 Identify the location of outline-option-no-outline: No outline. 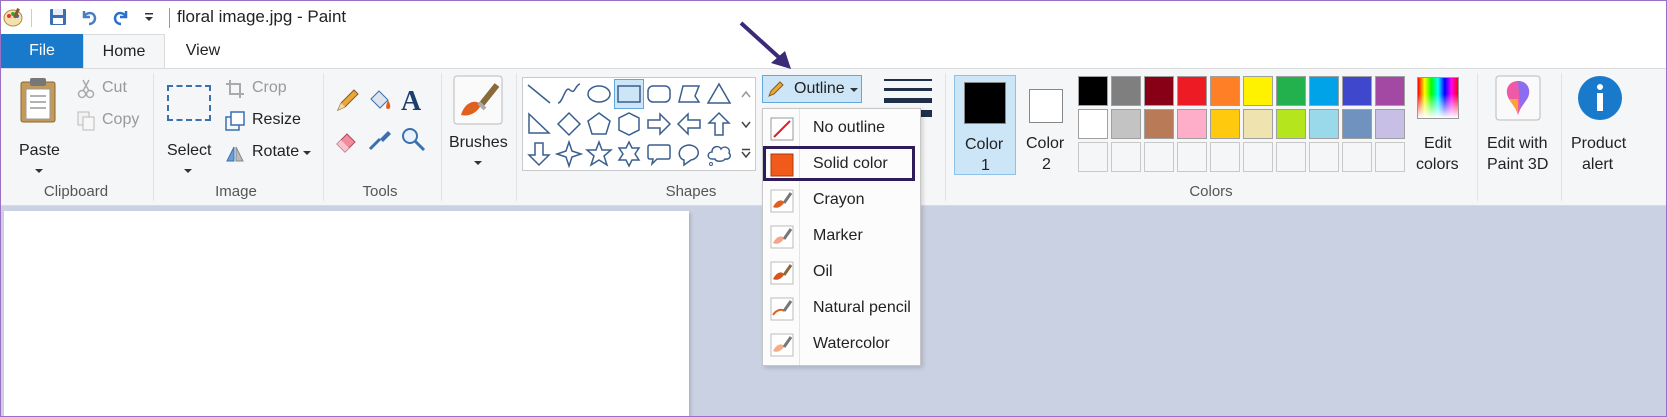
(841, 129).